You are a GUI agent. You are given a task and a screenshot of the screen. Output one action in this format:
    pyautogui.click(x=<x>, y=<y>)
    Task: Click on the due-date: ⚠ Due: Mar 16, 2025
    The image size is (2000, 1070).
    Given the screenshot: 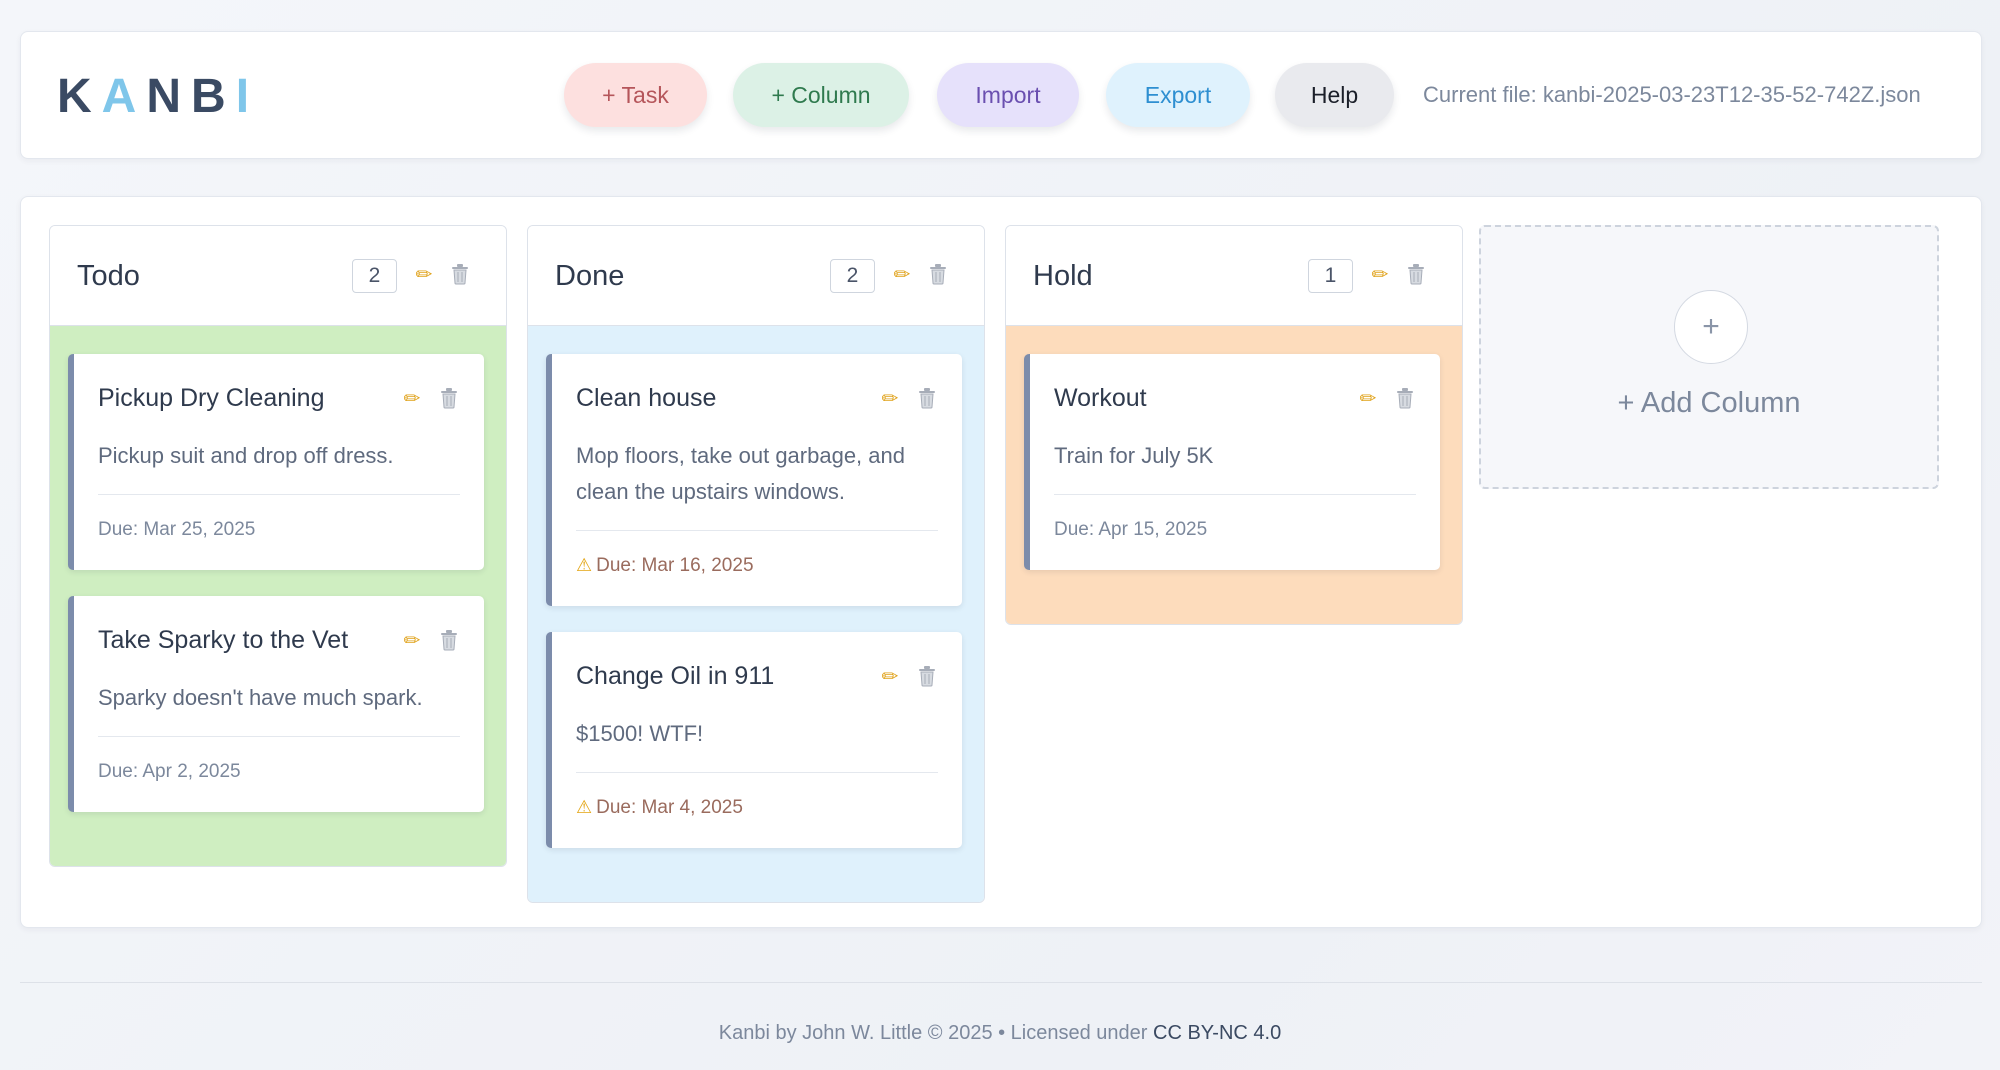 What is the action you would take?
    pyautogui.click(x=665, y=566)
    